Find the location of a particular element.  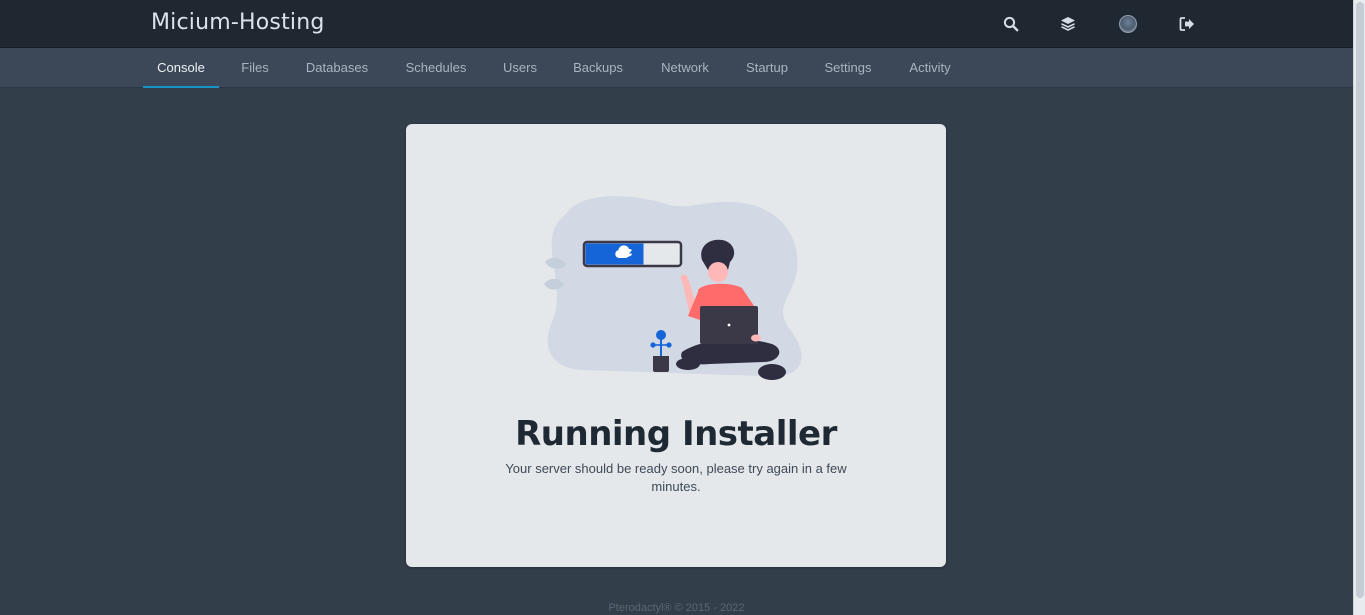

tab-files: Files is located at coordinates (255, 68).